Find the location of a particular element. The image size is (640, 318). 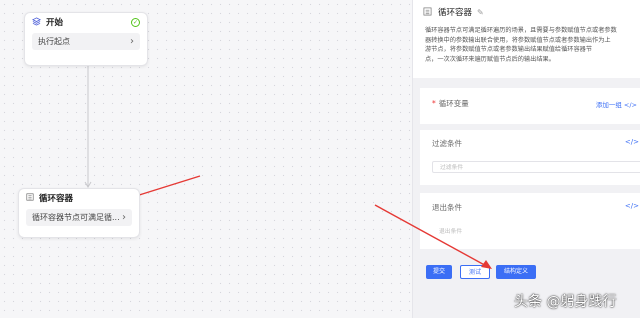

annotation-arrow-right is located at coordinates (432, 236).